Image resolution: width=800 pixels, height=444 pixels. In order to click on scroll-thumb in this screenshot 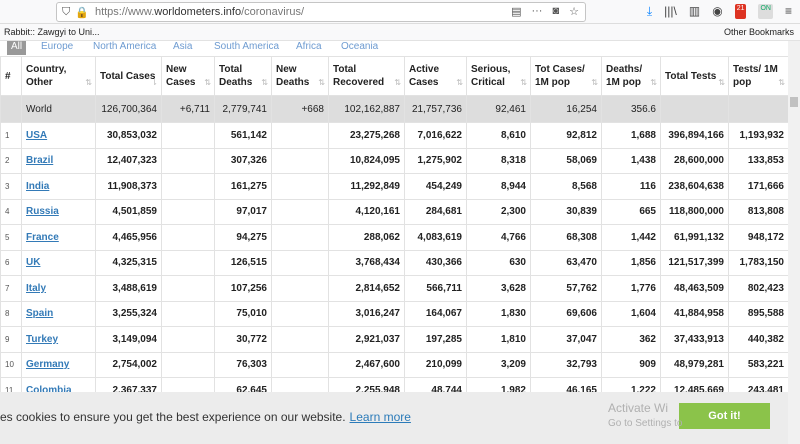, I will do `click(794, 102)`.